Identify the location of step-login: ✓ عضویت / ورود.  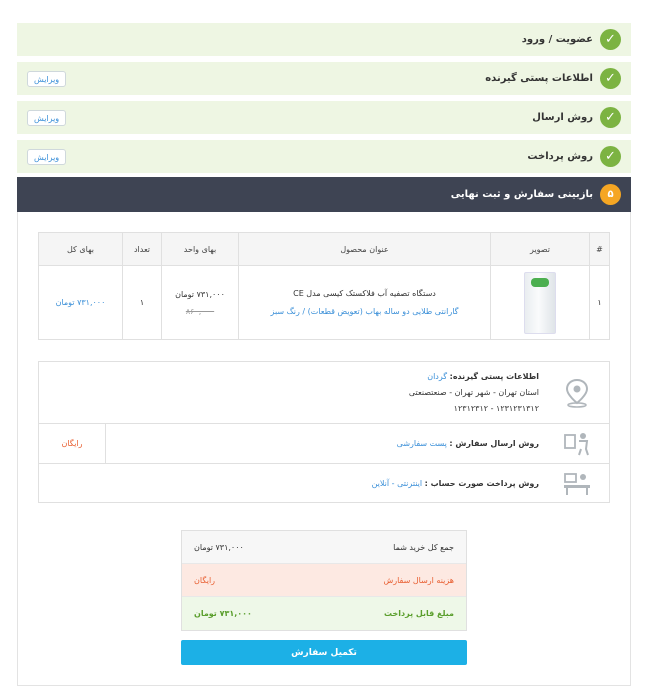
(324, 39).